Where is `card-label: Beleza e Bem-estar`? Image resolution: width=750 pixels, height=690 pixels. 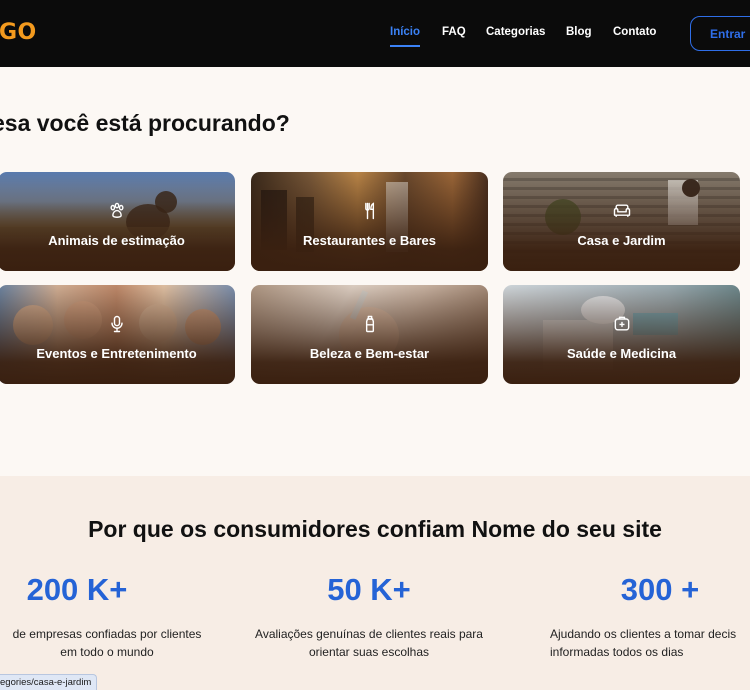
card-label: Beleza e Bem-estar is located at coordinates (369, 353).